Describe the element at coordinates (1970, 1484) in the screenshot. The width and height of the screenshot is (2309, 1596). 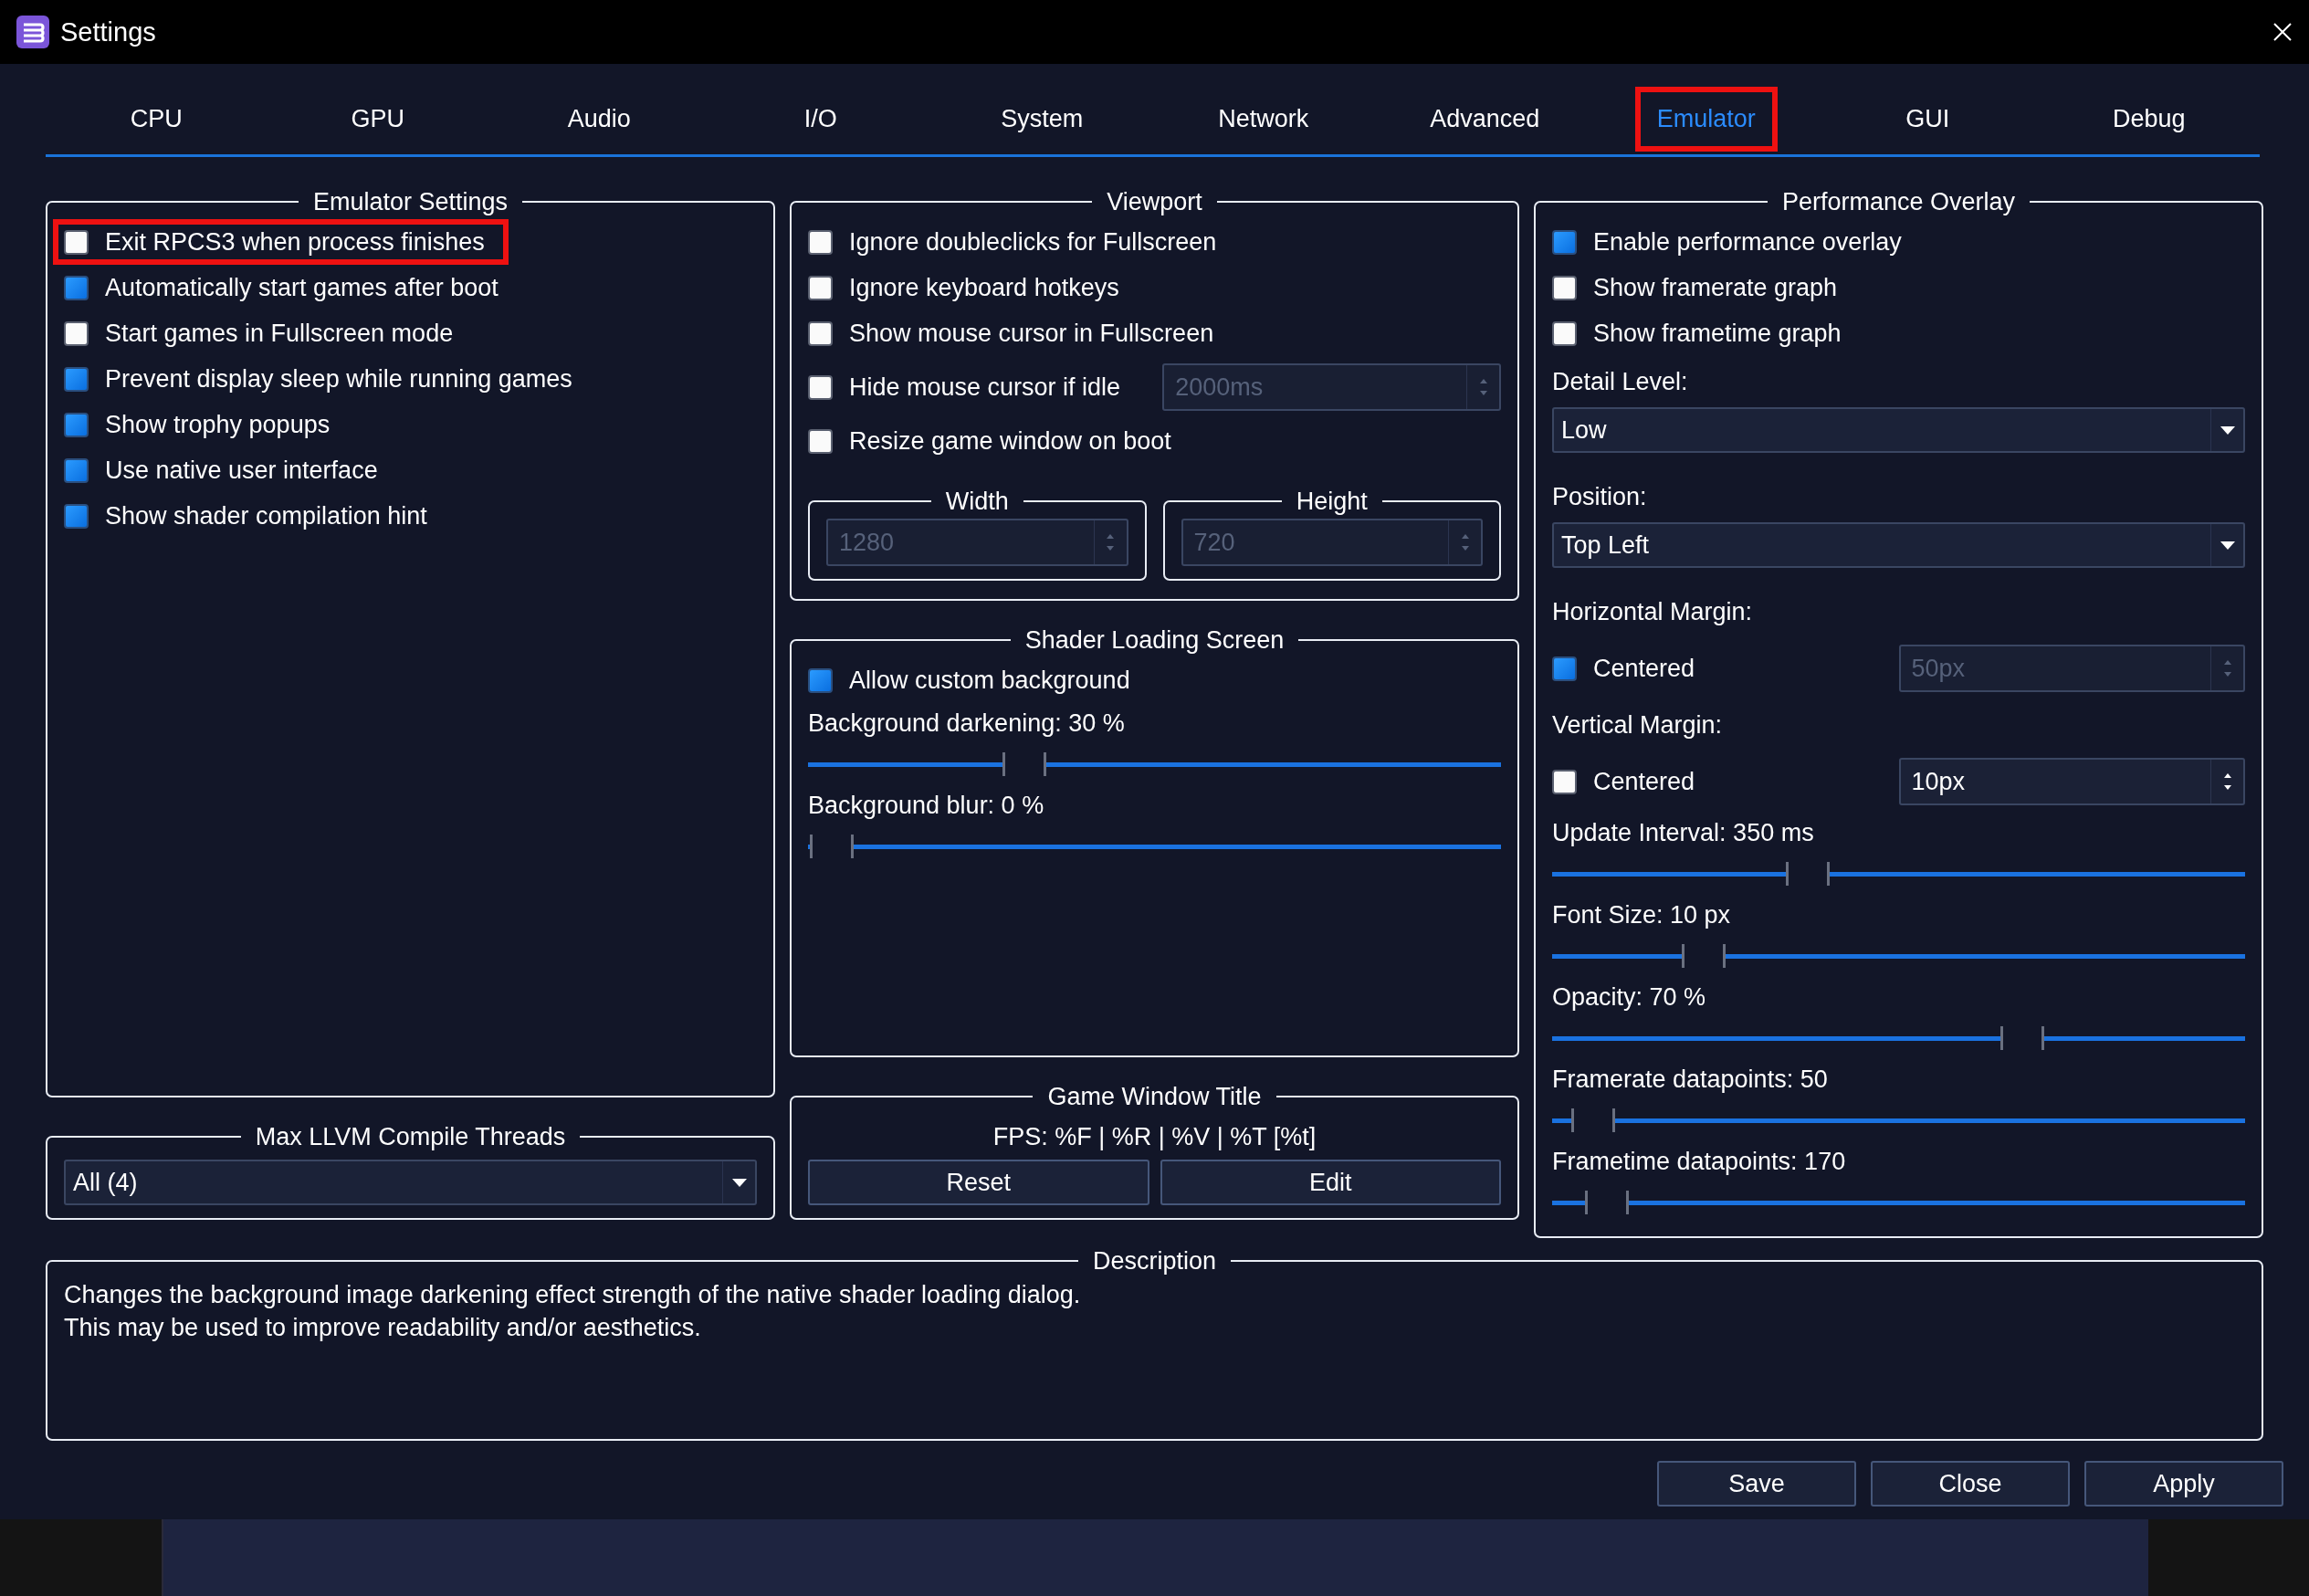
I see `dialog-button: Close` at that location.